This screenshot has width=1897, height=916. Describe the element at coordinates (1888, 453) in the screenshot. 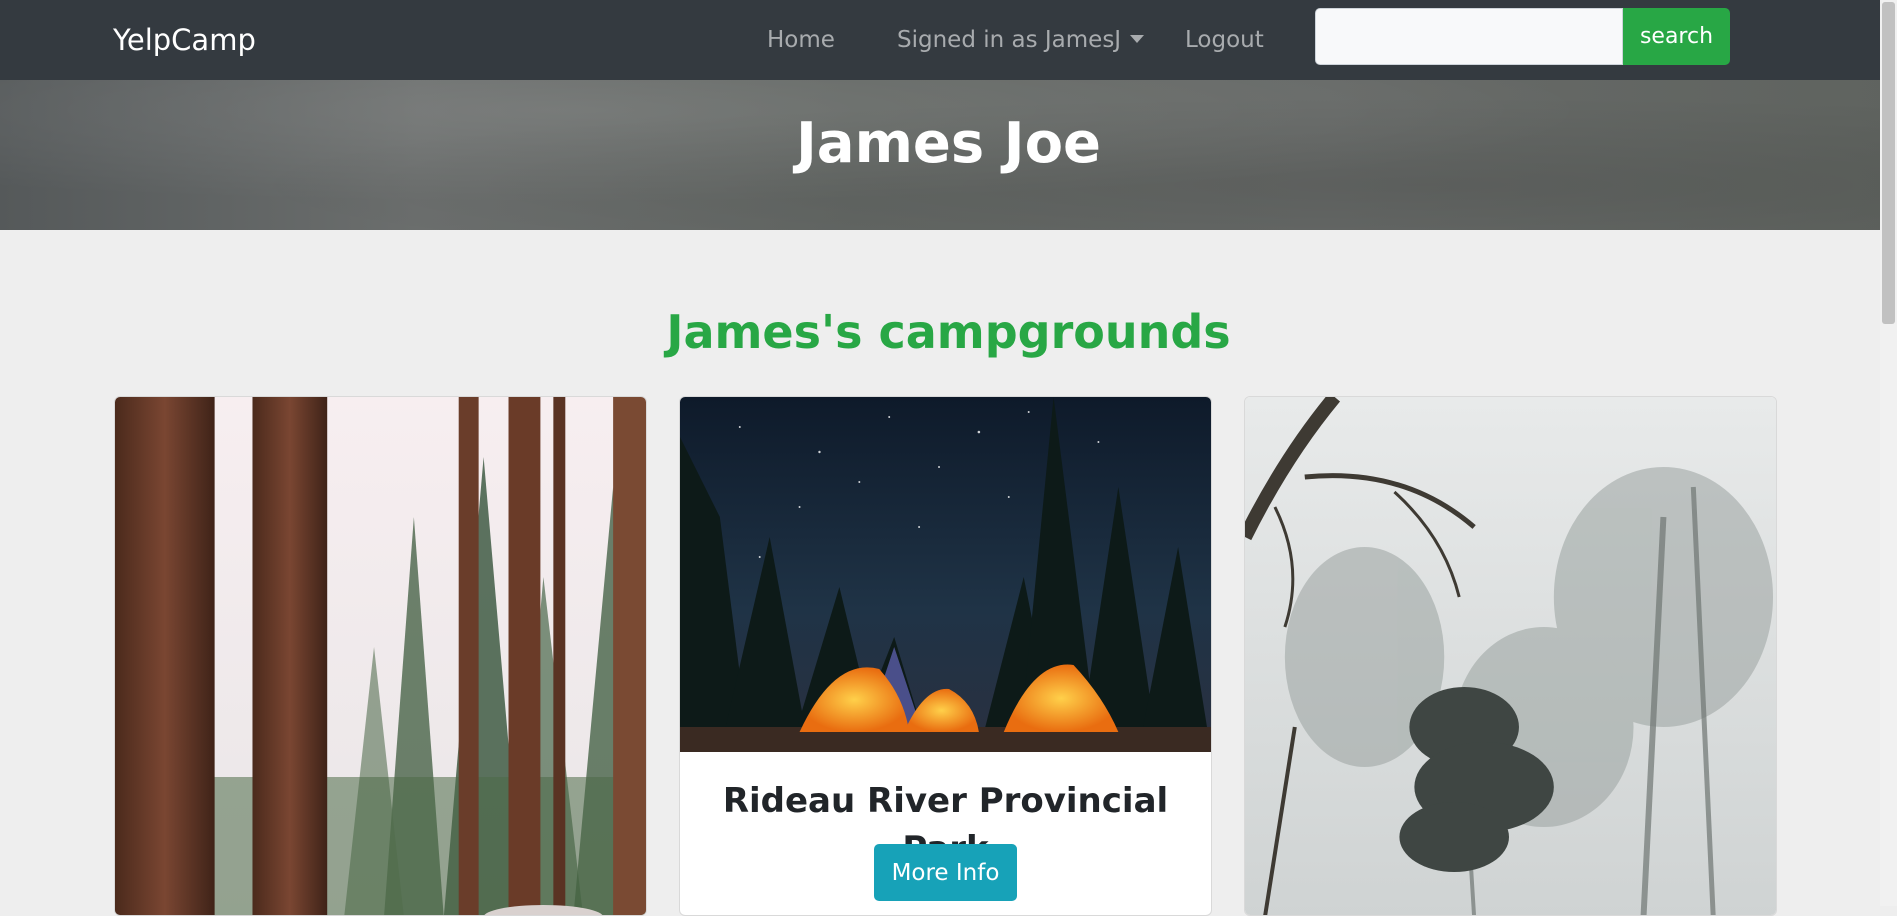

I see `page-scrollbar` at that location.